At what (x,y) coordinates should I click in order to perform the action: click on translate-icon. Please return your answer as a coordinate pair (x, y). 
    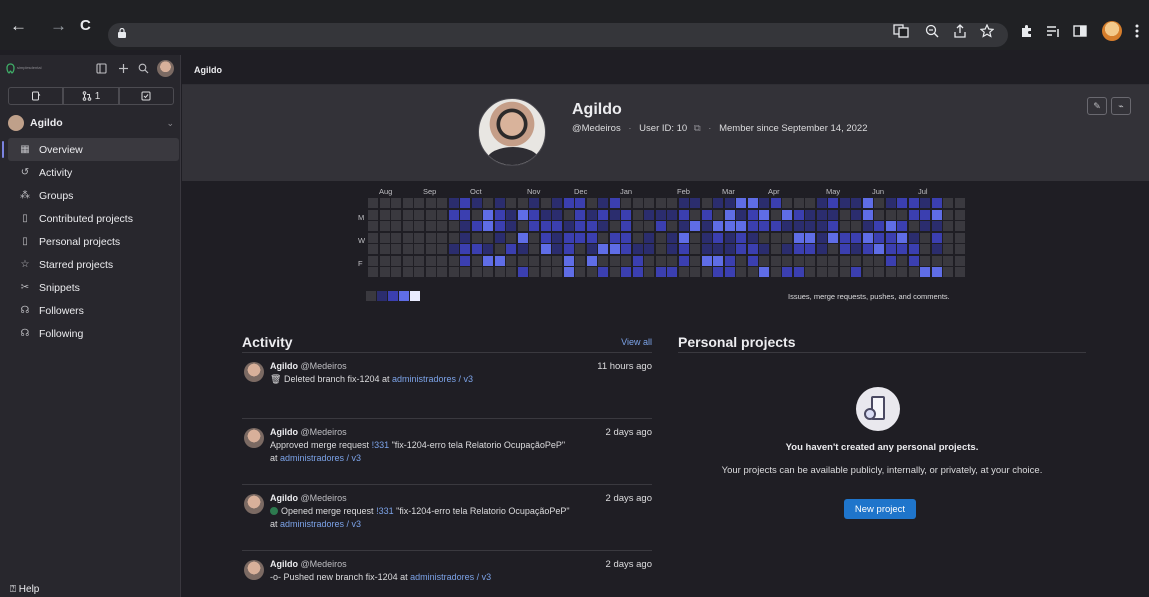
    Looking at the image, I should click on (901, 31).